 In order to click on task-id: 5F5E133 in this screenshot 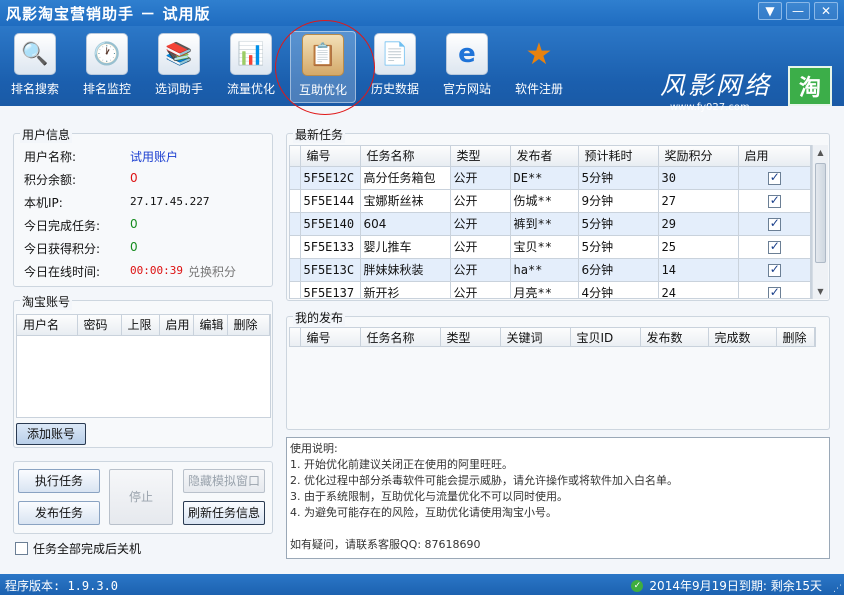, I will do `click(330, 247)`.